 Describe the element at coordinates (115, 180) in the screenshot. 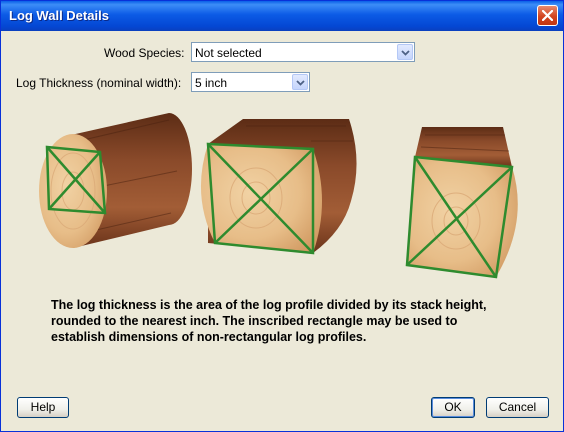

I see `round-log-image` at that location.